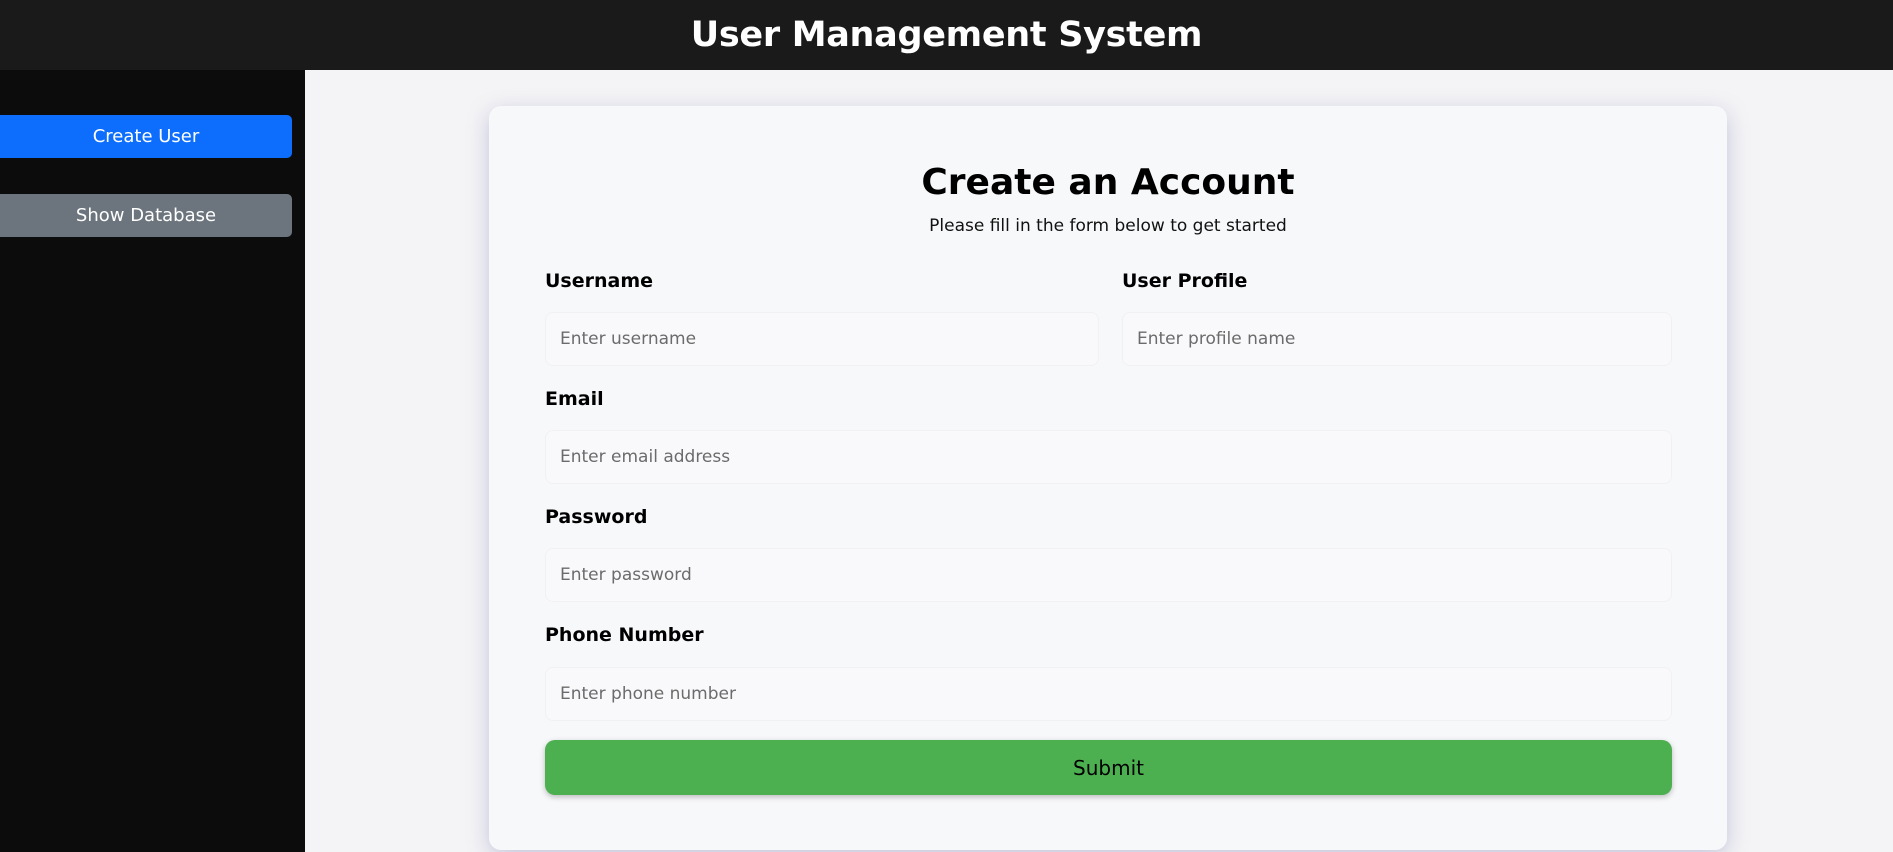 The width and height of the screenshot is (1893, 852). Describe the element at coordinates (1108, 694) in the screenshot. I see `phone-number-input` at that location.